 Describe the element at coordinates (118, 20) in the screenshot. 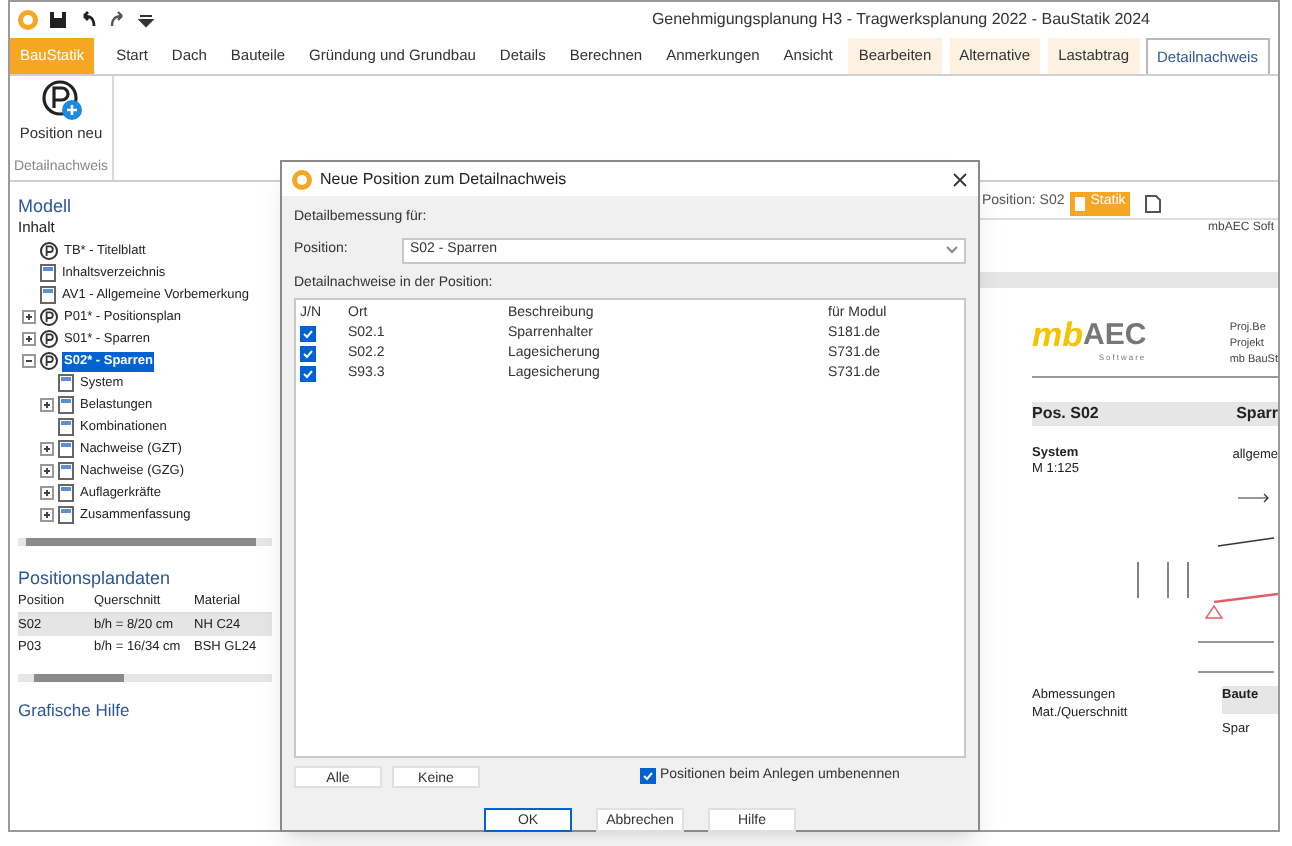

I see `redo-icon` at that location.